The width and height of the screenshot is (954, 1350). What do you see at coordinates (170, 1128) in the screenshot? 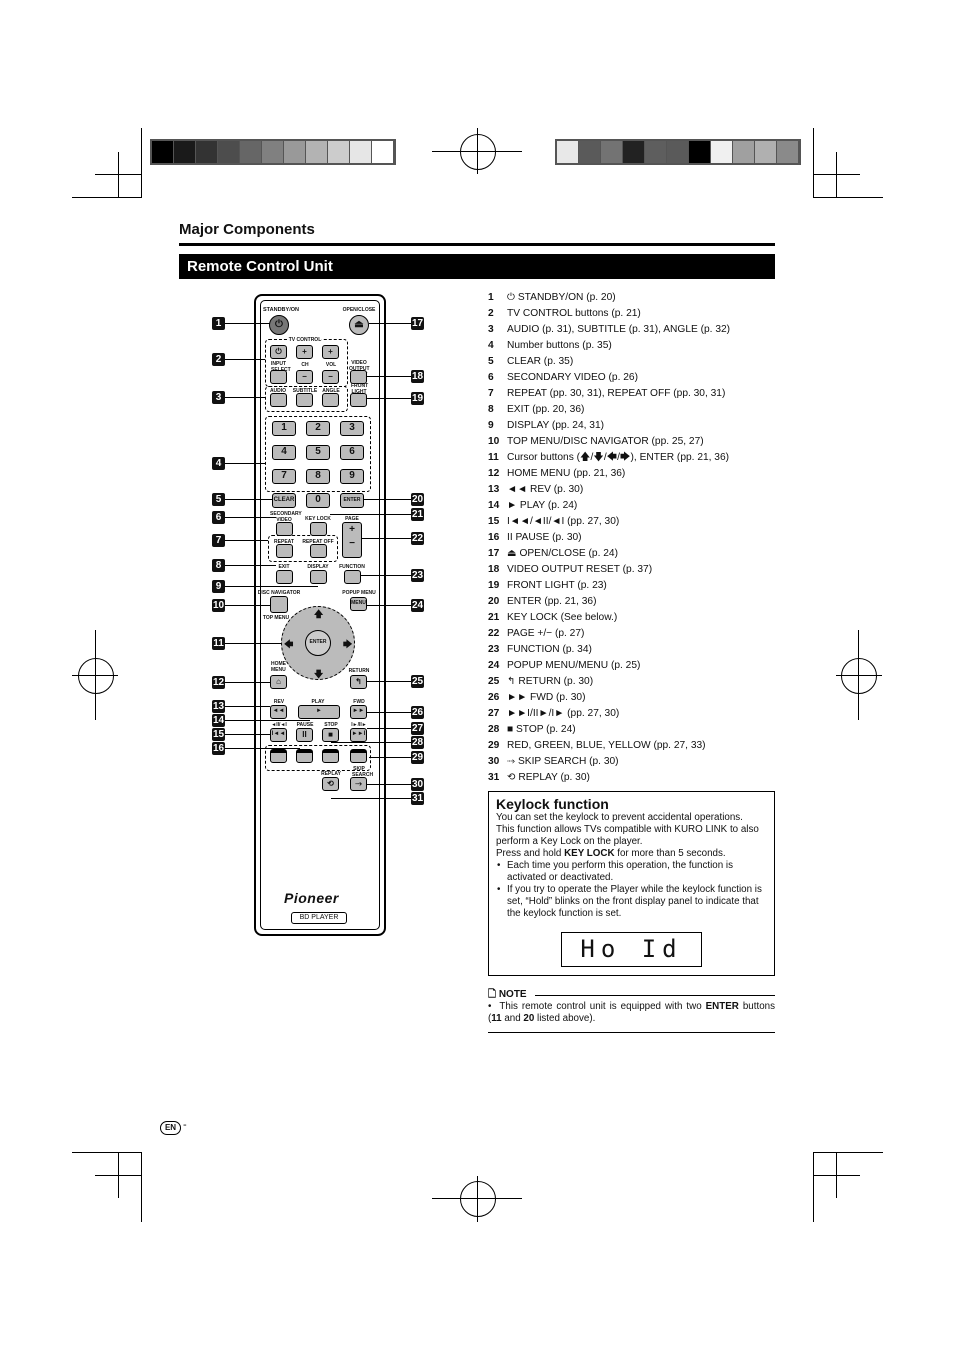
I see `language-badge: EN` at bounding box center [170, 1128].